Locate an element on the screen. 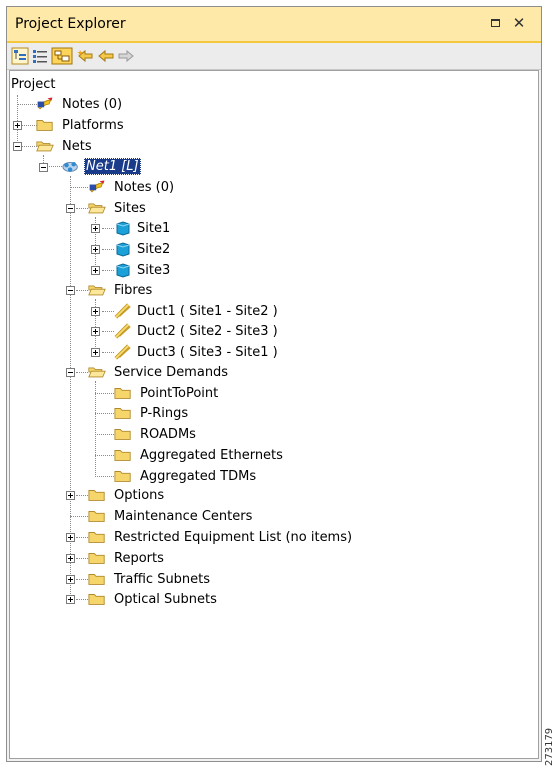 The width and height of the screenshot is (556, 767). tree-node-label: Aggregated TDMs is located at coordinates (198, 476).